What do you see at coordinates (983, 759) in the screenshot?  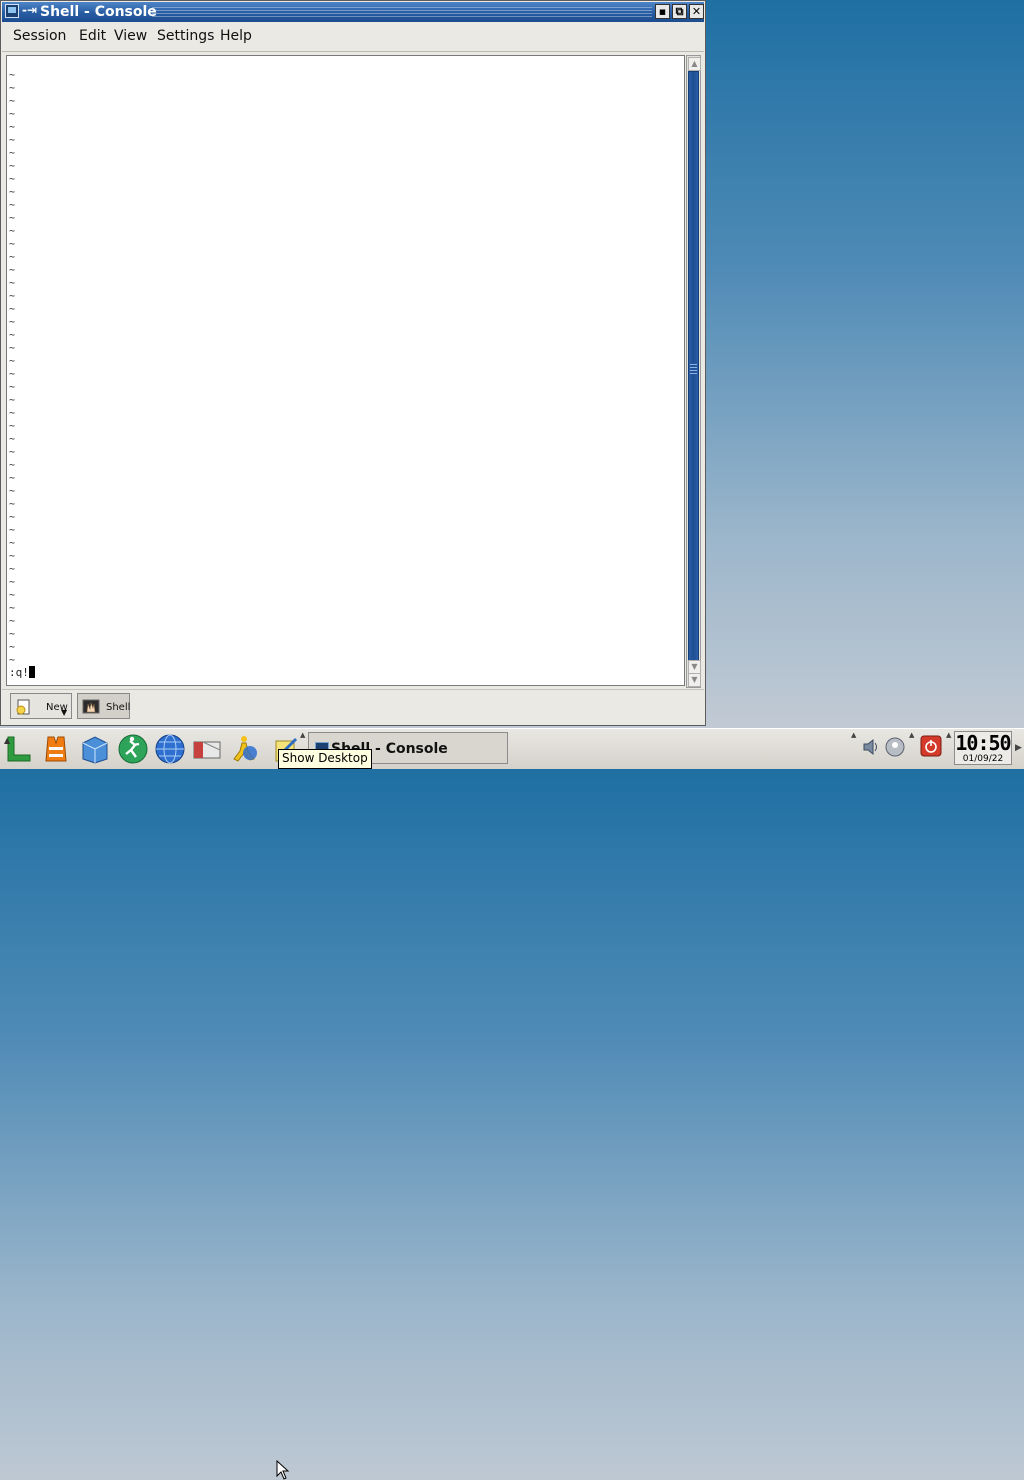 I see `clock-date: 01/09/22` at bounding box center [983, 759].